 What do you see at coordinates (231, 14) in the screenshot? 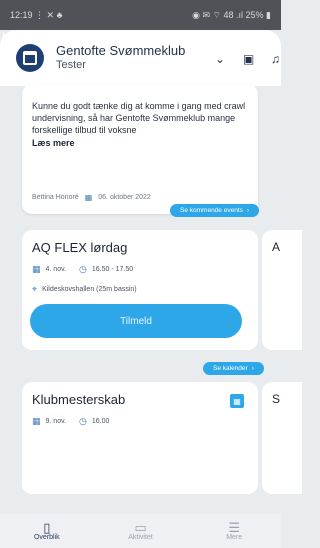
I see `status-right: ◉ ✉ ⌔ 48 .ıl 25% ▮` at bounding box center [231, 14].